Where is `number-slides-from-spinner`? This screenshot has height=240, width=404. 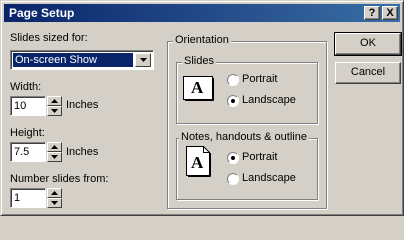 number-slides-from-spinner is located at coordinates (54, 198).